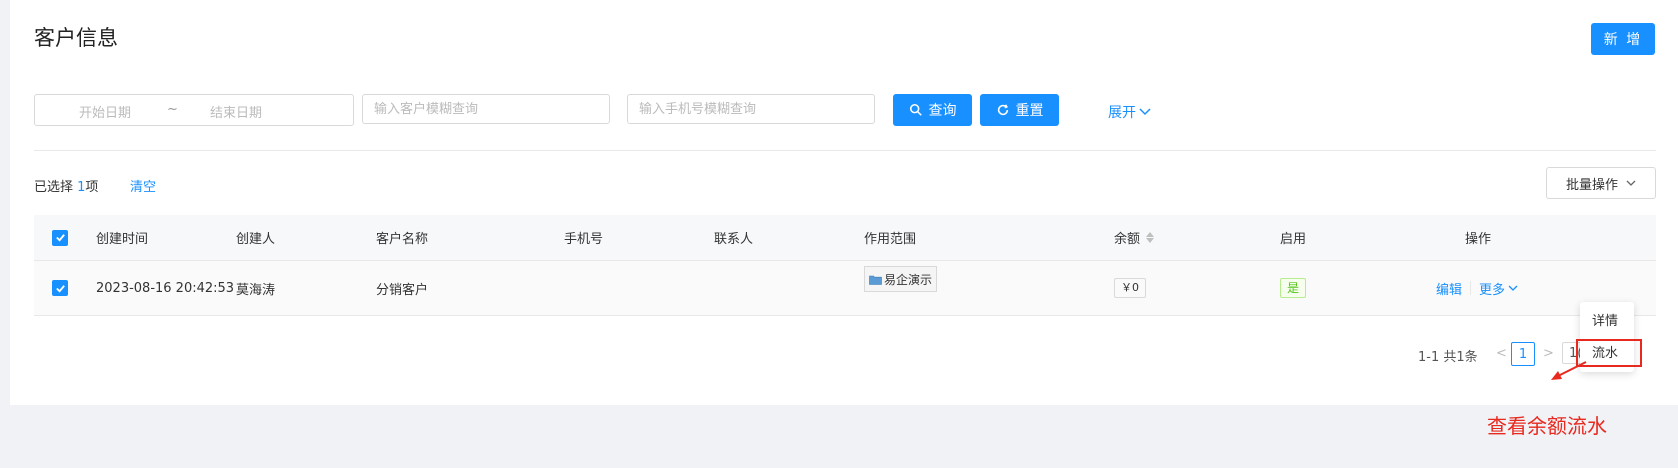 Image resolution: width=1678 pixels, height=468 pixels. Describe the element at coordinates (1501, 353) in the screenshot. I see `prev-page-button: <` at that location.